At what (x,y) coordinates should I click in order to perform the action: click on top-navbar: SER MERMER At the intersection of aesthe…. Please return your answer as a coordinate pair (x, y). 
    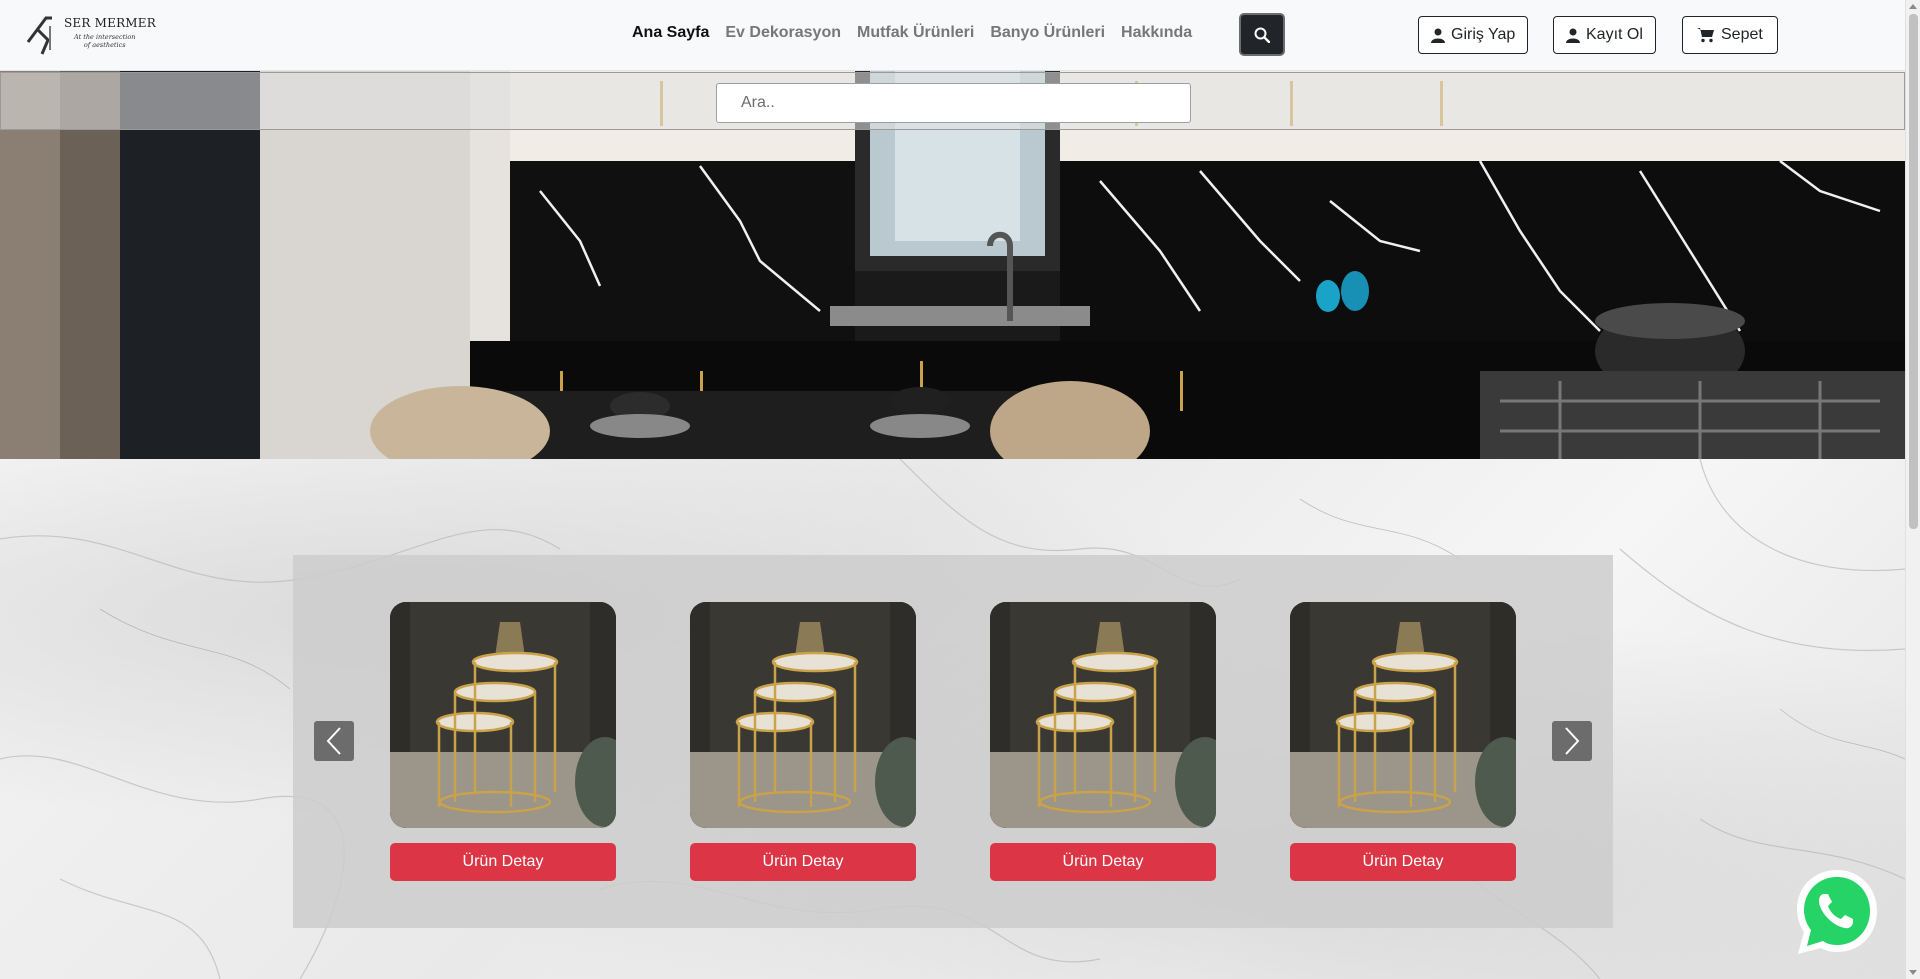
    Looking at the image, I should click on (952, 35).